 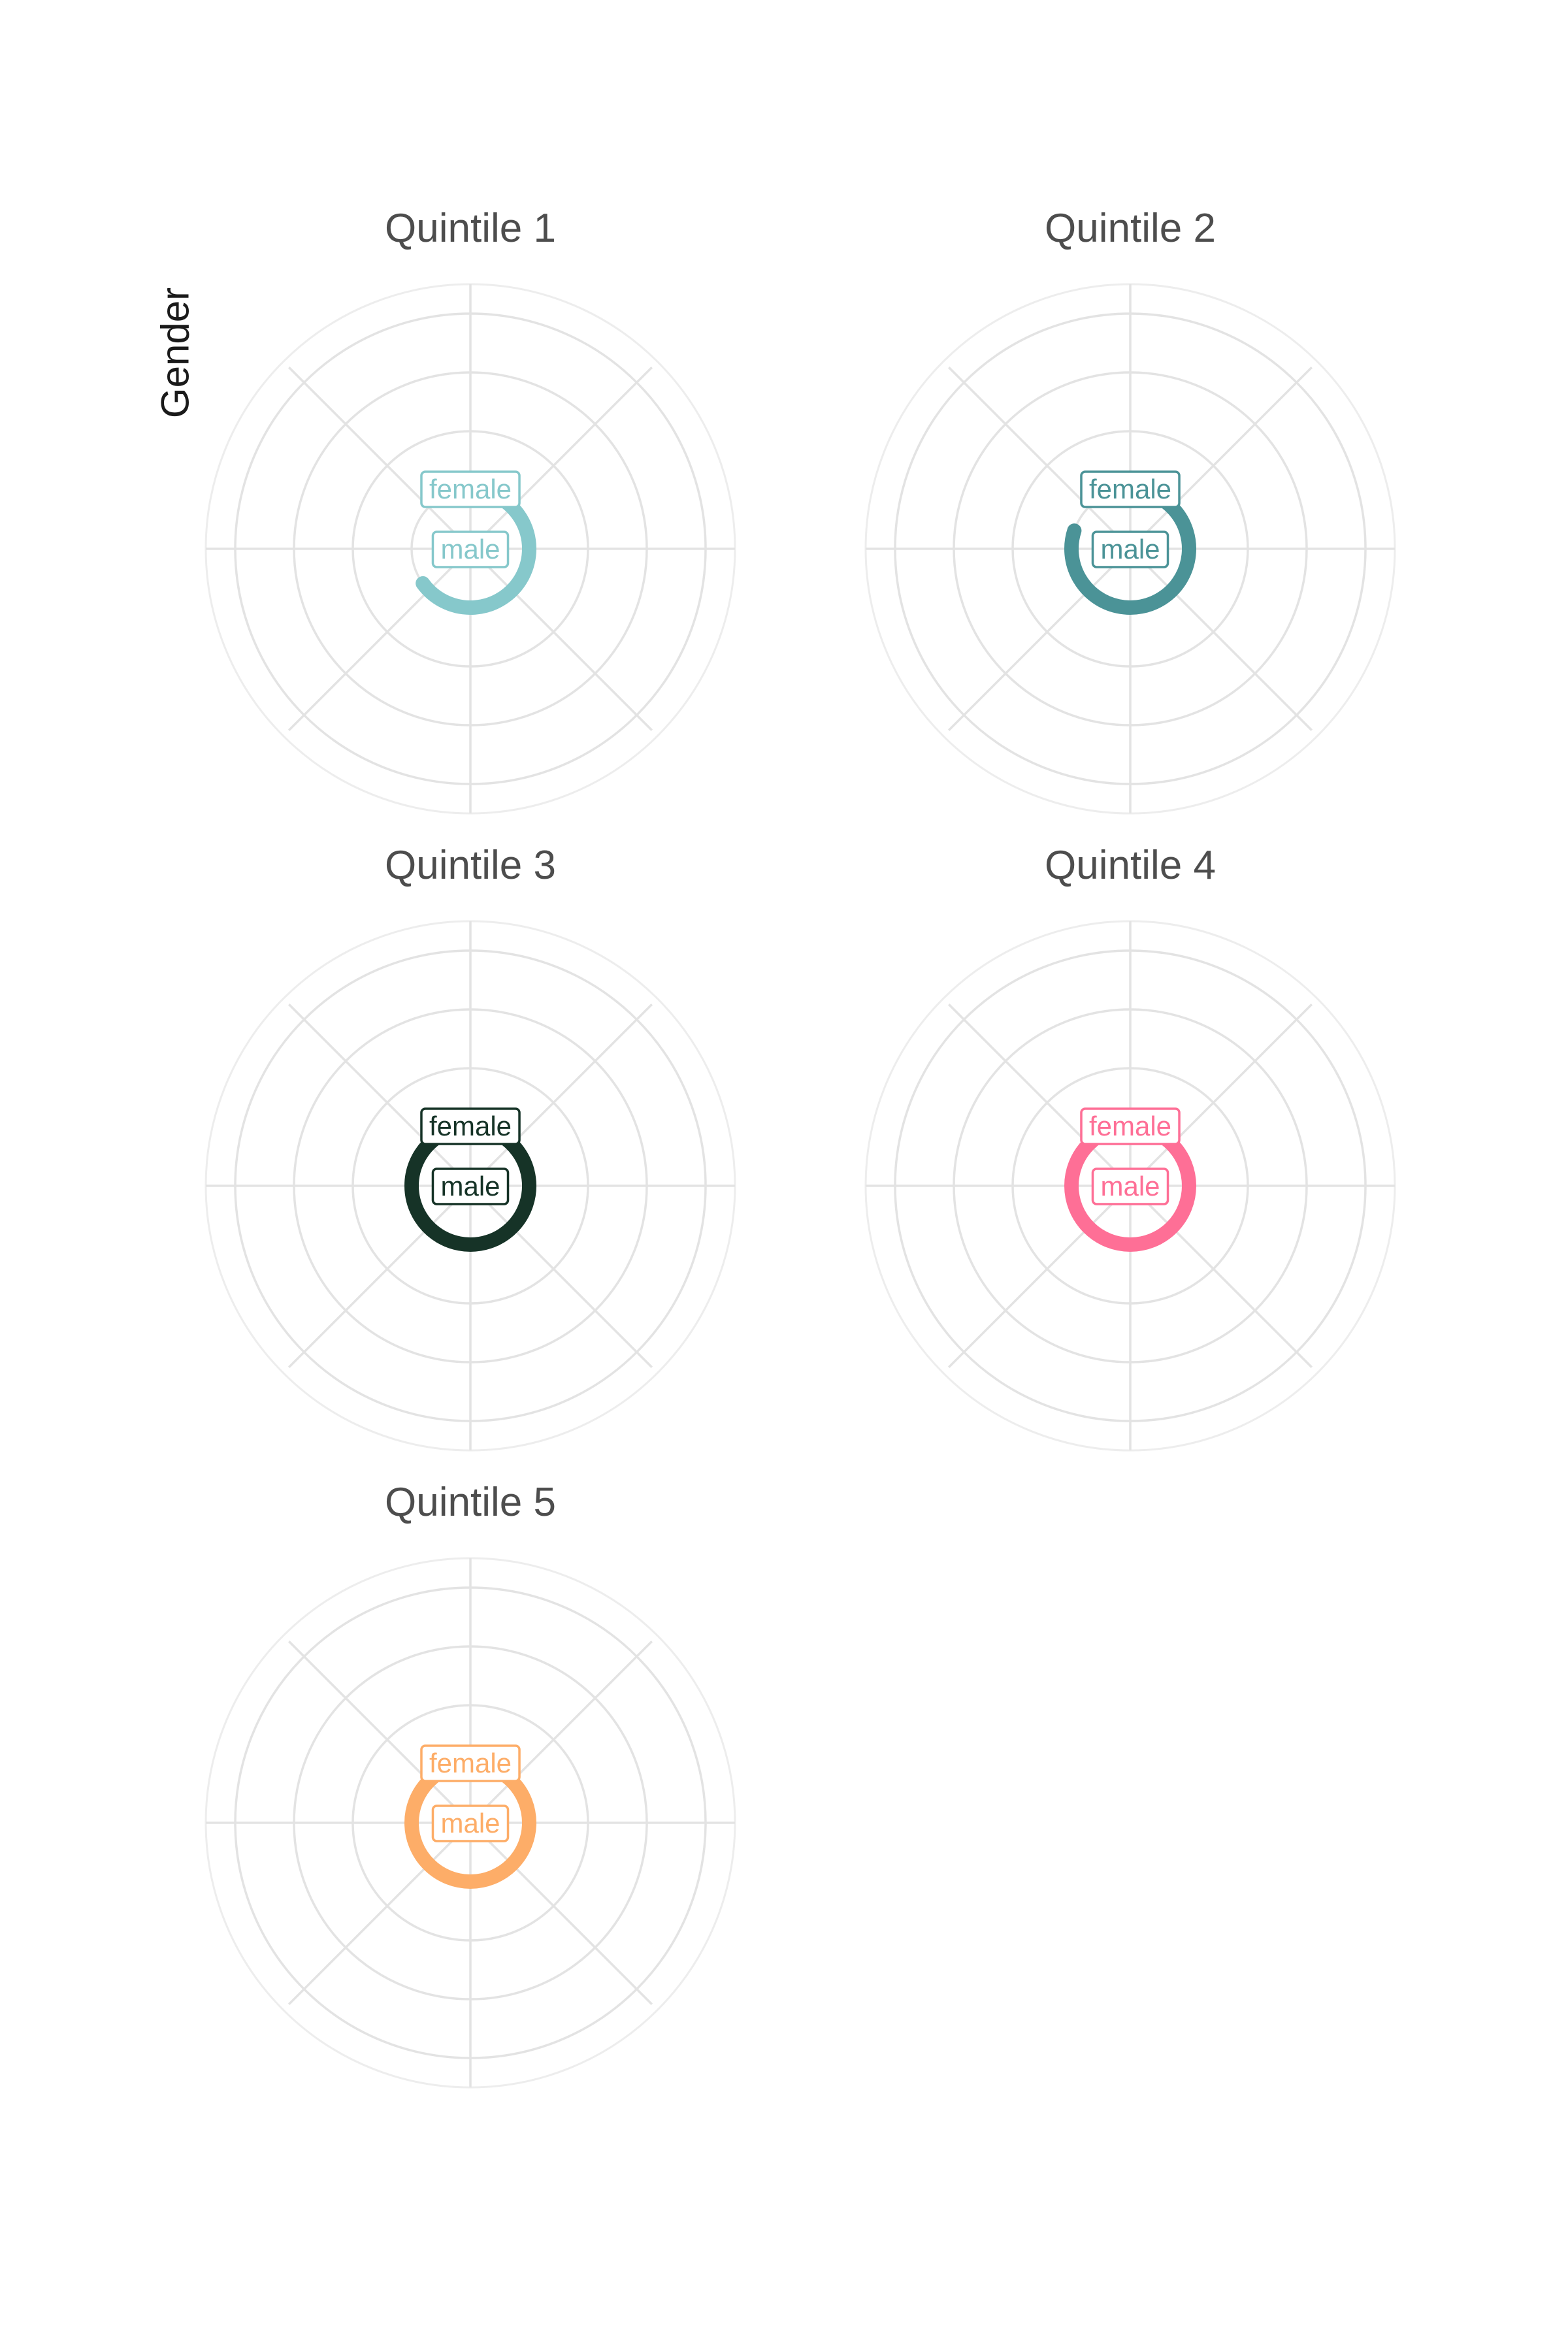 What do you see at coordinates (1130, 228) in the screenshot?
I see `panel-title: Quintile 2` at bounding box center [1130, 228].